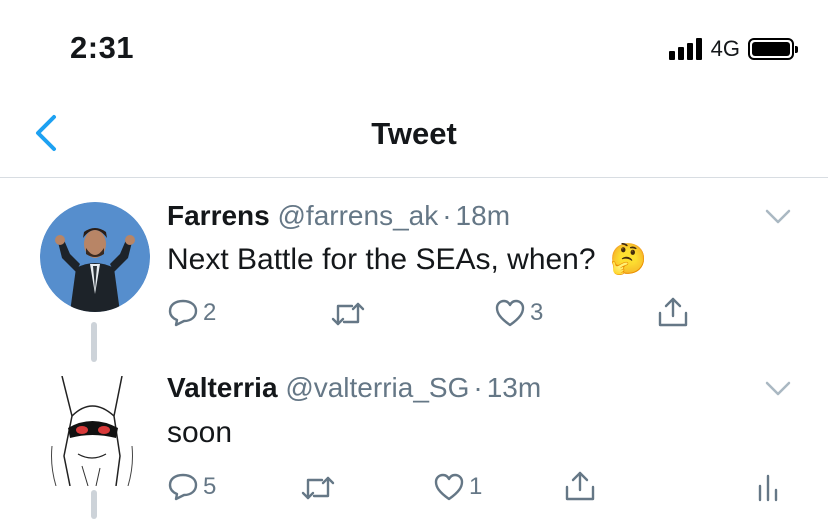 The height and width of the screenshot is (519, 828). What do you see at coordinates (377, 387) in the screenshot?
I see `author-handle: @valterria_SG` at bounding box center [377, 387].